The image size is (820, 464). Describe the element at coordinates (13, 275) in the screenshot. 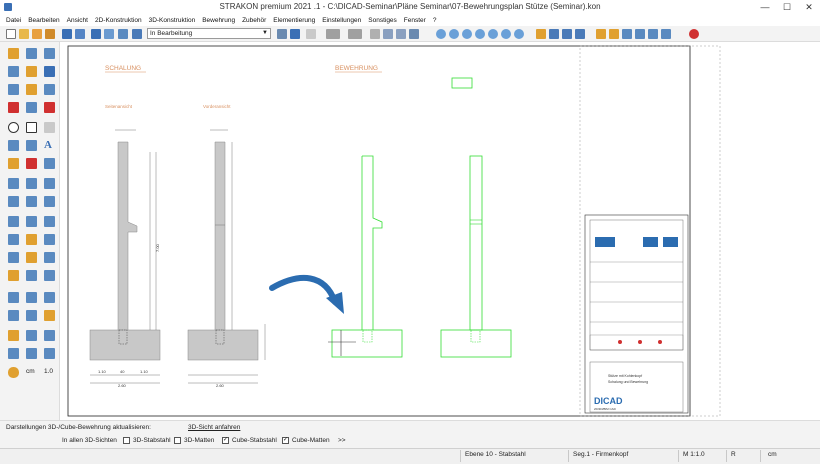

I see `accessory-icon` at that location.